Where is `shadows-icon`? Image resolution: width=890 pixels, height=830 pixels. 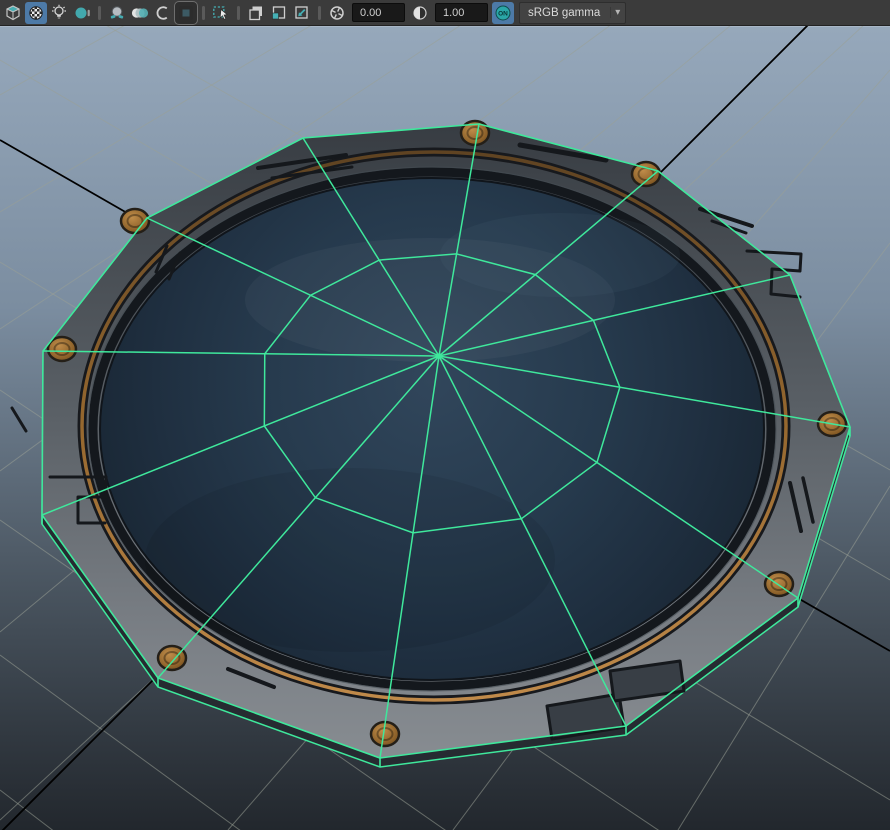 shadows-icon is located at coordinates (82, 12).